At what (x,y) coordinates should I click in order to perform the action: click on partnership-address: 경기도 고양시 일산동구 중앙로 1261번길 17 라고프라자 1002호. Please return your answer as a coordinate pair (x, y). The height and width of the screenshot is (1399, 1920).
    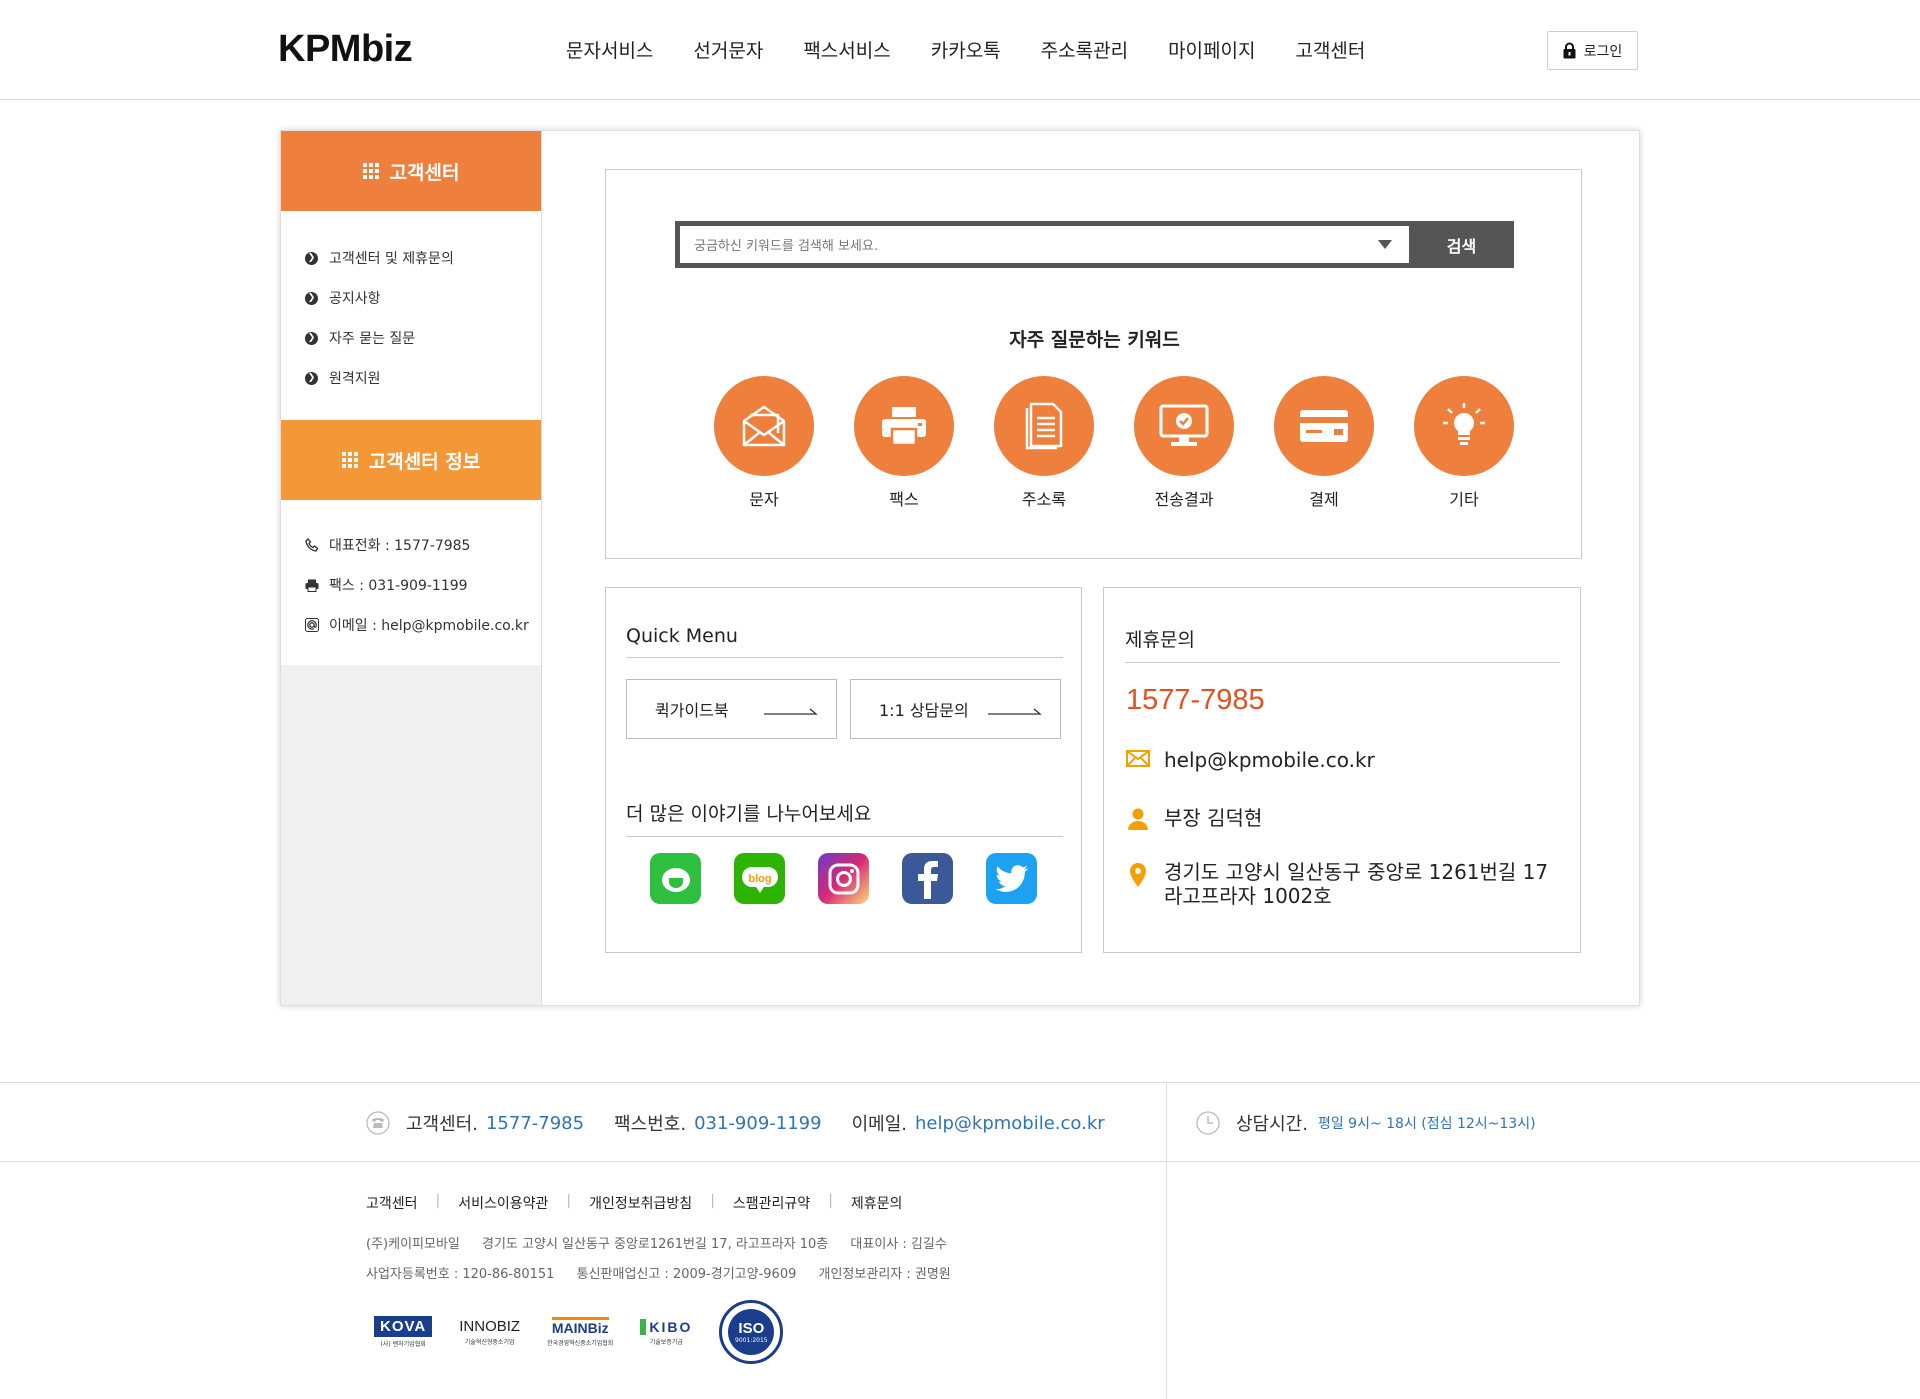
    Looking at the image, I should click on (1337, 884).